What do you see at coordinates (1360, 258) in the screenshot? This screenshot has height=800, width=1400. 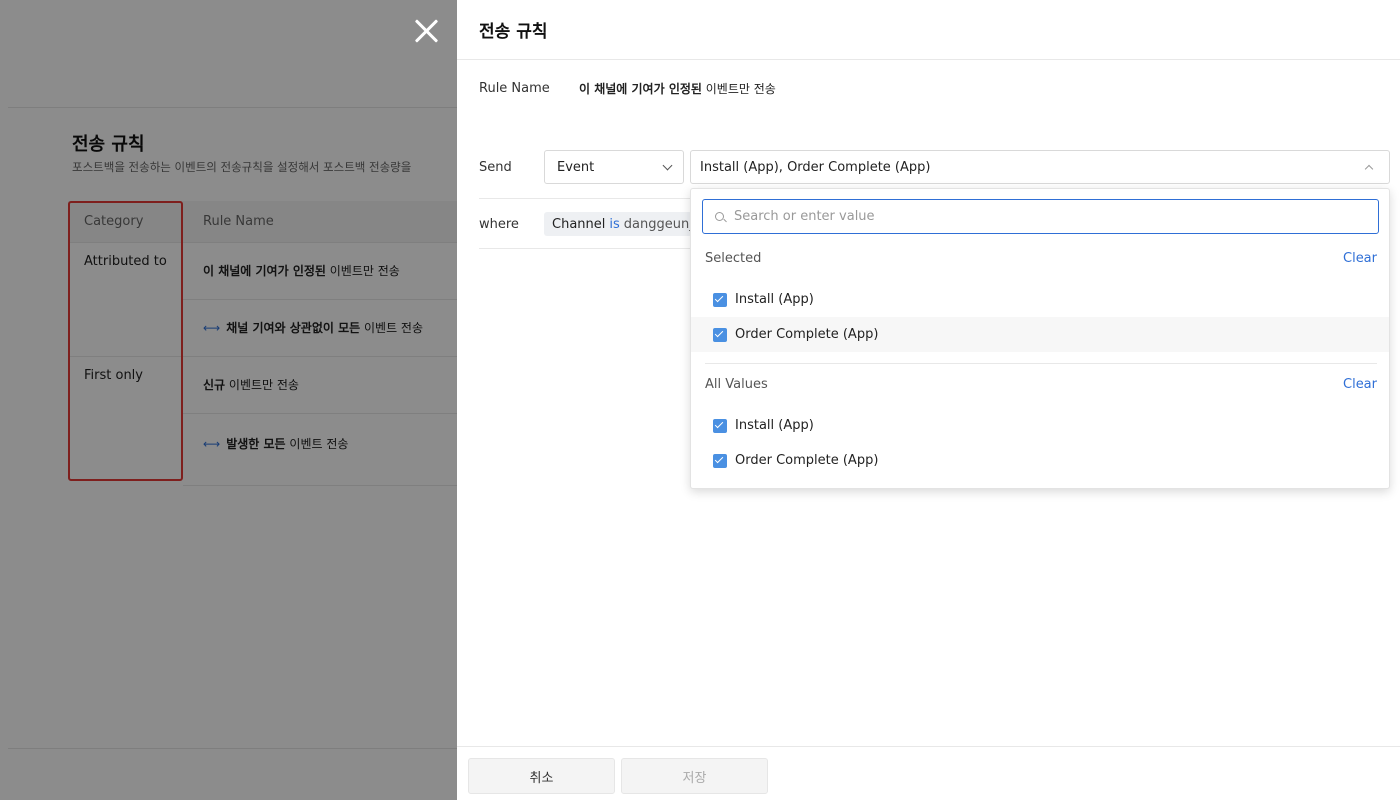 I see `clear-selected-button: Clear` at bounding box center [1360, 258].